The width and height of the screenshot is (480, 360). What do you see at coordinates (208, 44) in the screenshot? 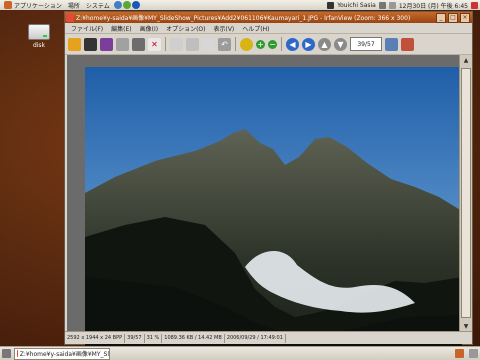
I see `cut-icon` at bounding box center [208, 44].